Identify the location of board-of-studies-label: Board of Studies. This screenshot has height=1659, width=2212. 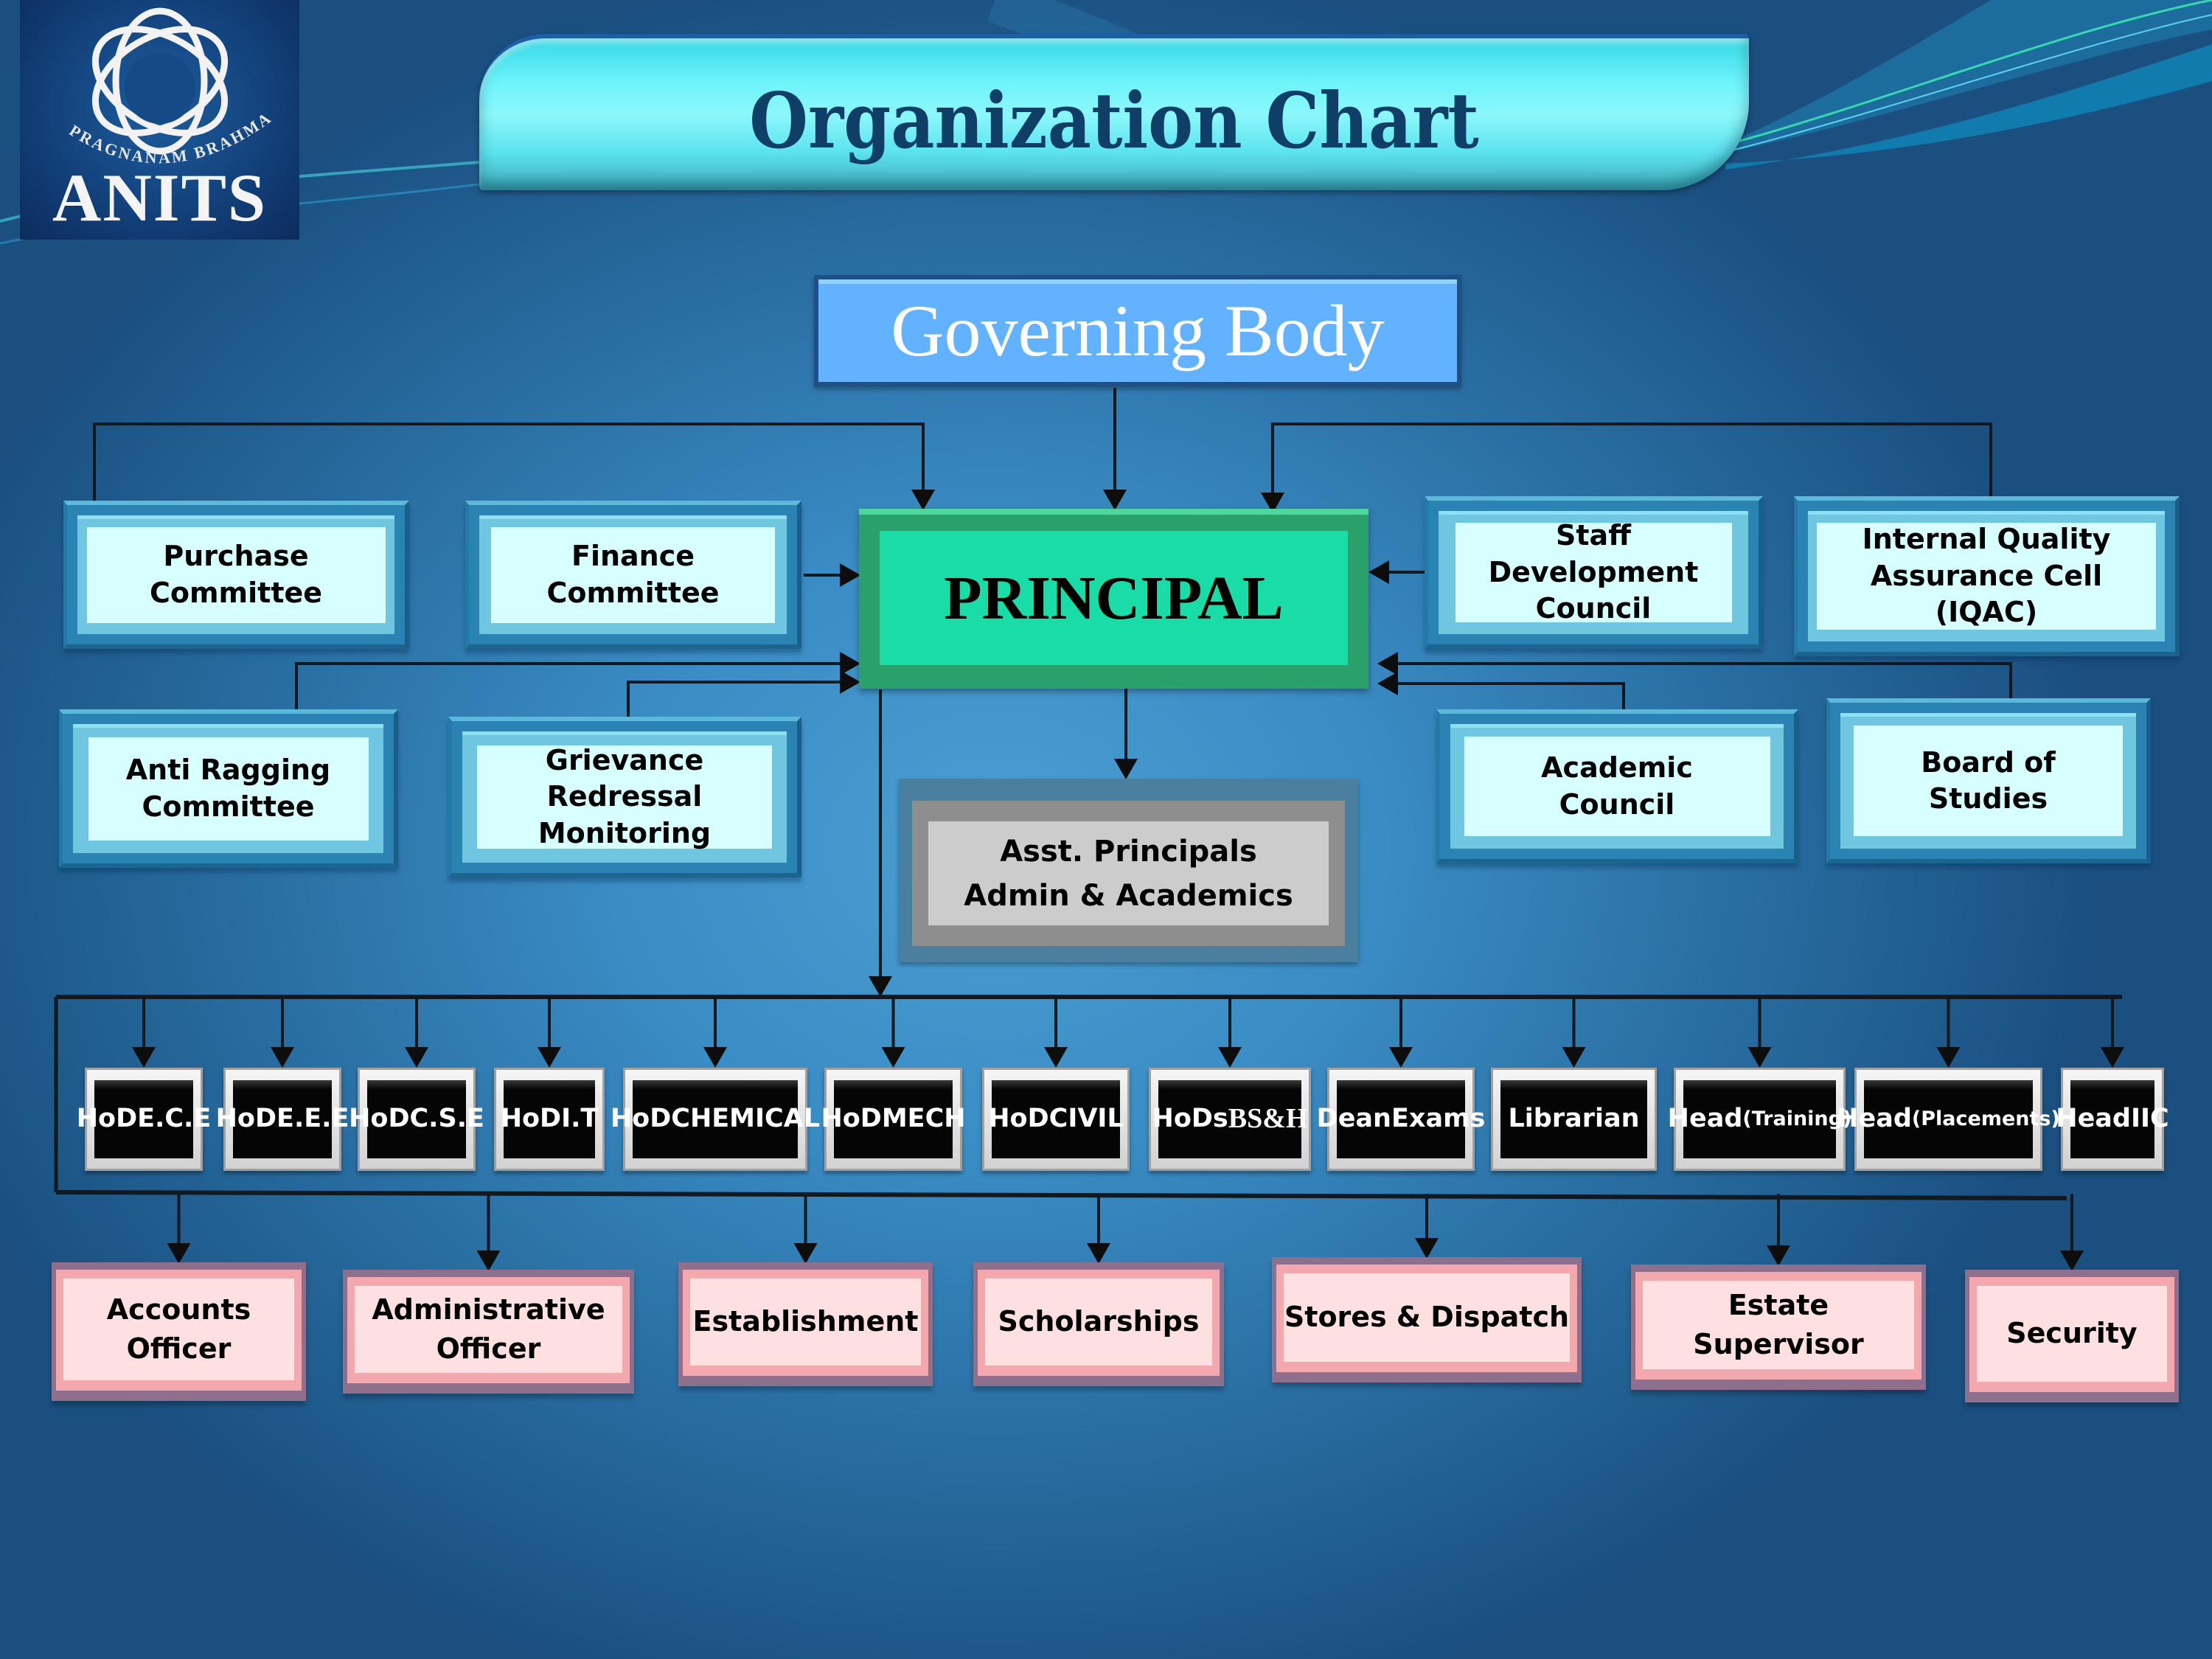
(1988, 781).